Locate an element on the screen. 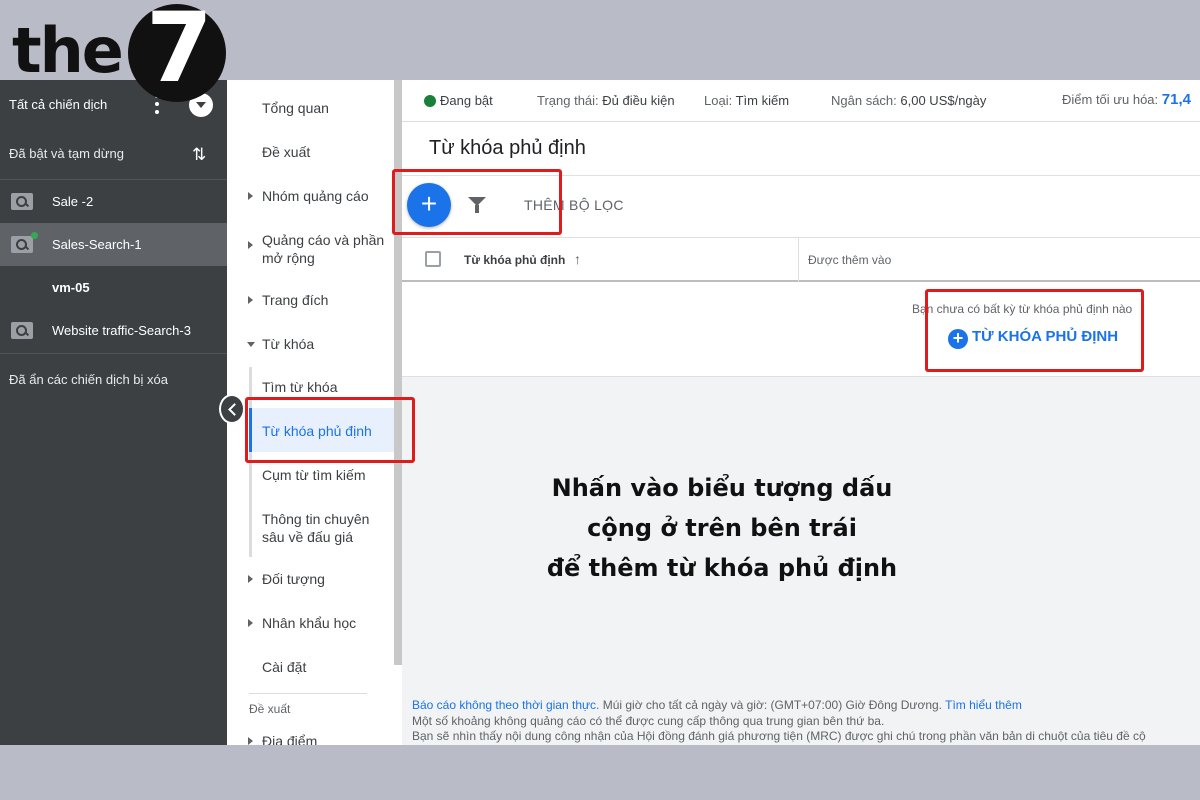 The width and height of the screenshot is (1200, 800). instruction-line-1: Nhấn vào biểu tượng dấu is located at coordinates (722, 488).